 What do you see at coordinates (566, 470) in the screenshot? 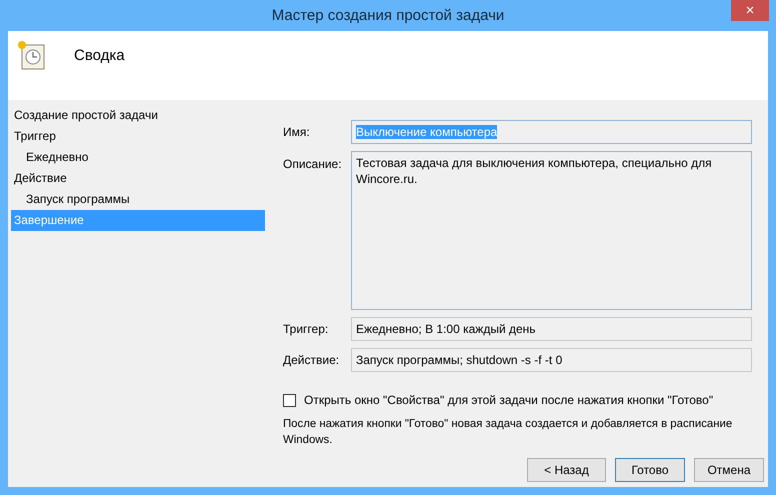
I see `dialog-button: < Назад` at bounding box center [566, 470].